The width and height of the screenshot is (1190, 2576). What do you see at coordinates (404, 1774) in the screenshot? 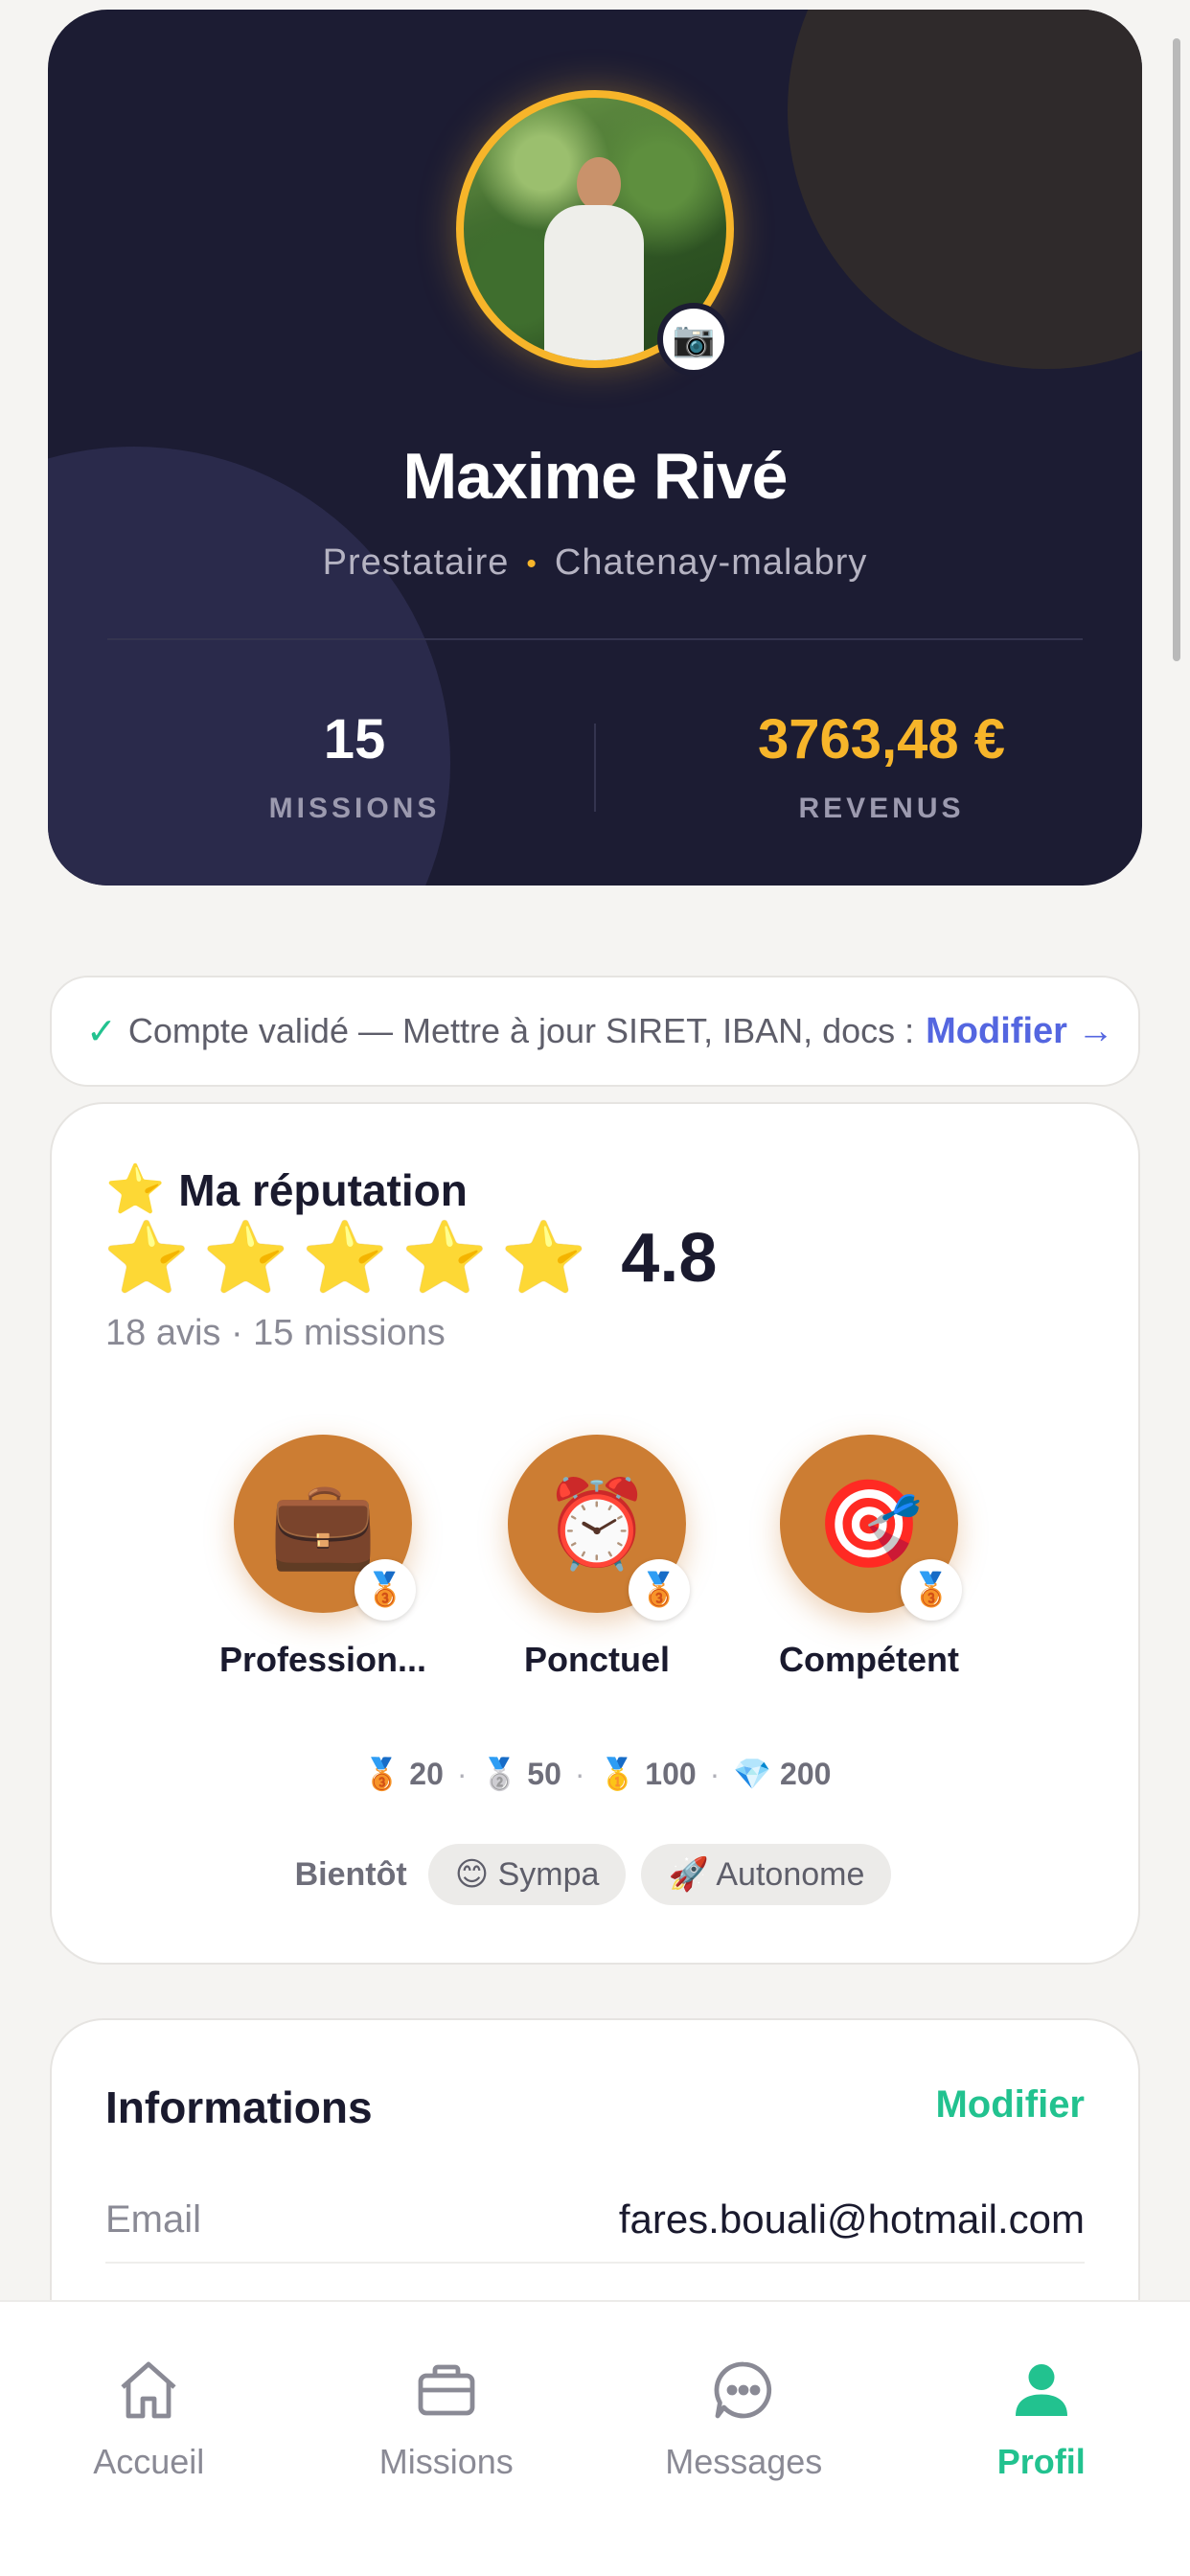
I see `tier-bronze: 🥉 20` at bounding box center [404, 1774].